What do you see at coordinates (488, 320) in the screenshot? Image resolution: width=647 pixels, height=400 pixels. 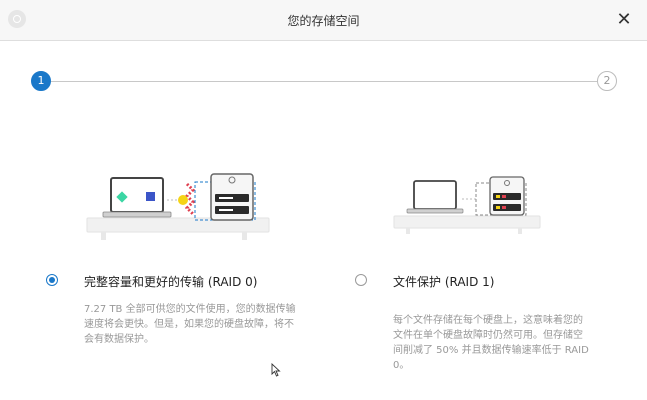 I see `raid1-description-line: 每个文件存储在每个硬盘上，这意味着您的` at bounding box center [488, 320].